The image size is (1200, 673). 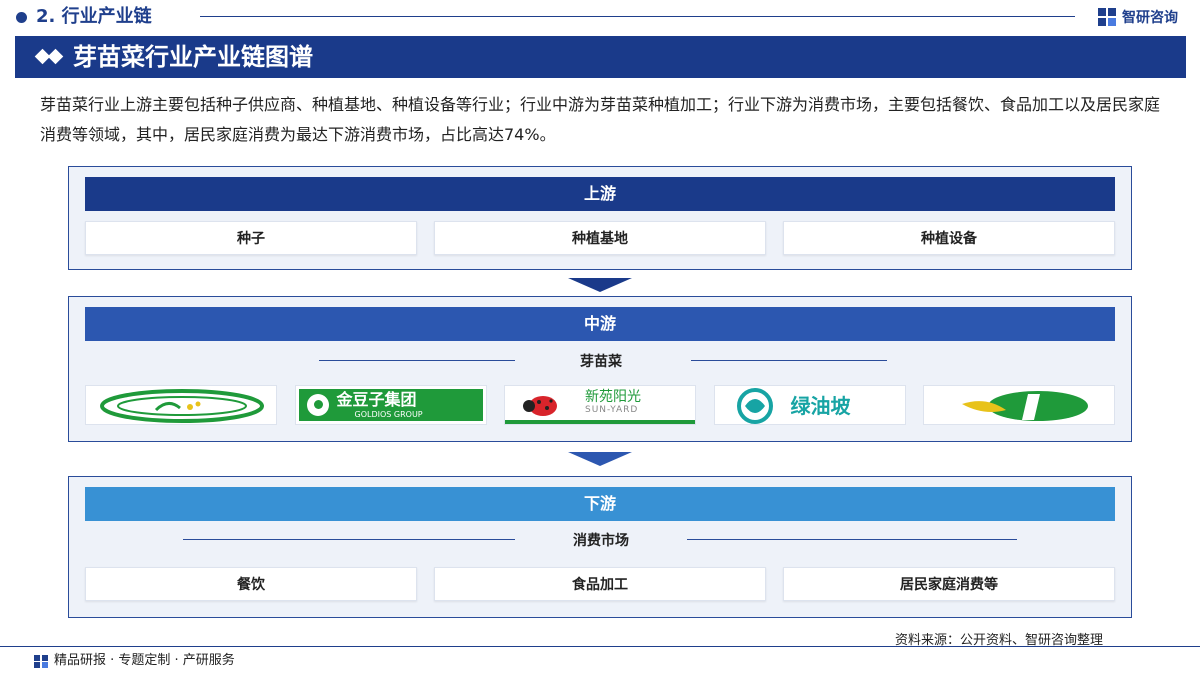 I want to click on diamond-icon, so click(x=49, y=56).